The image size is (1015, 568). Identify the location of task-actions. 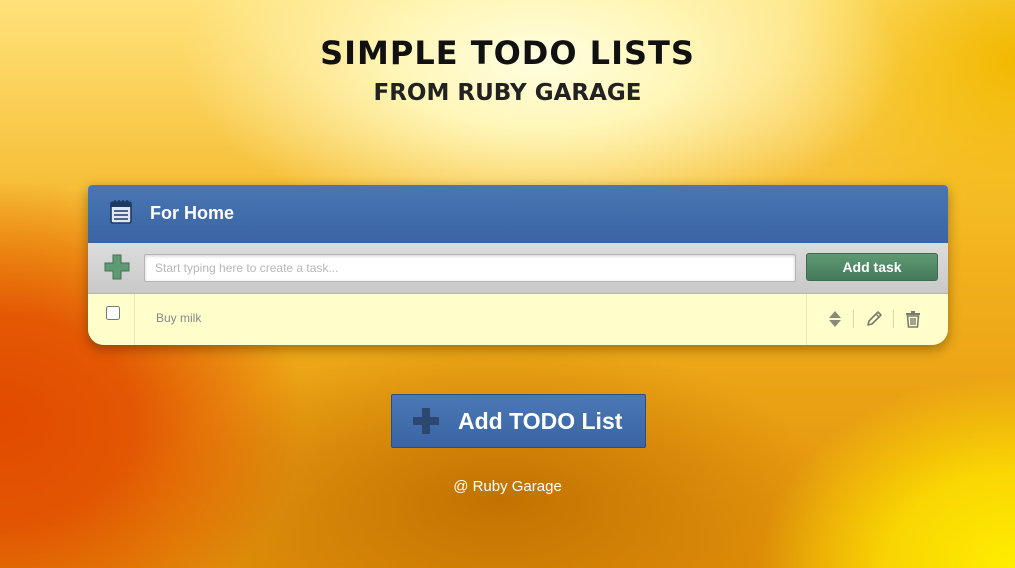
(877, 319).